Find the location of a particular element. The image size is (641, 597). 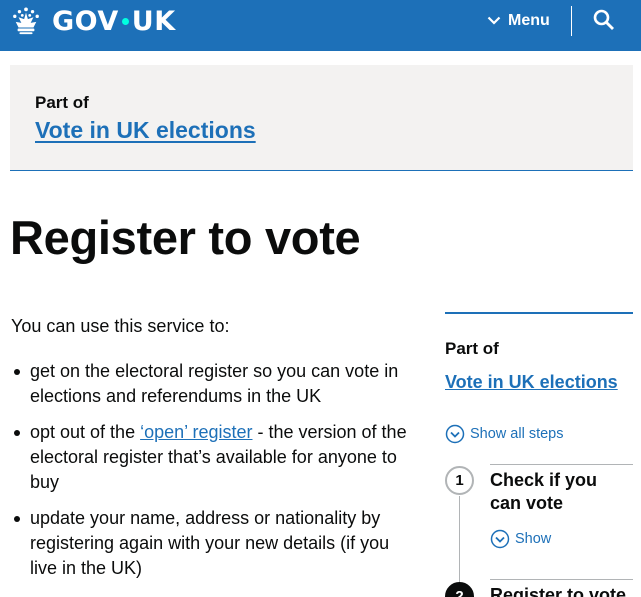

search-button is located at coordinates (604, 20).